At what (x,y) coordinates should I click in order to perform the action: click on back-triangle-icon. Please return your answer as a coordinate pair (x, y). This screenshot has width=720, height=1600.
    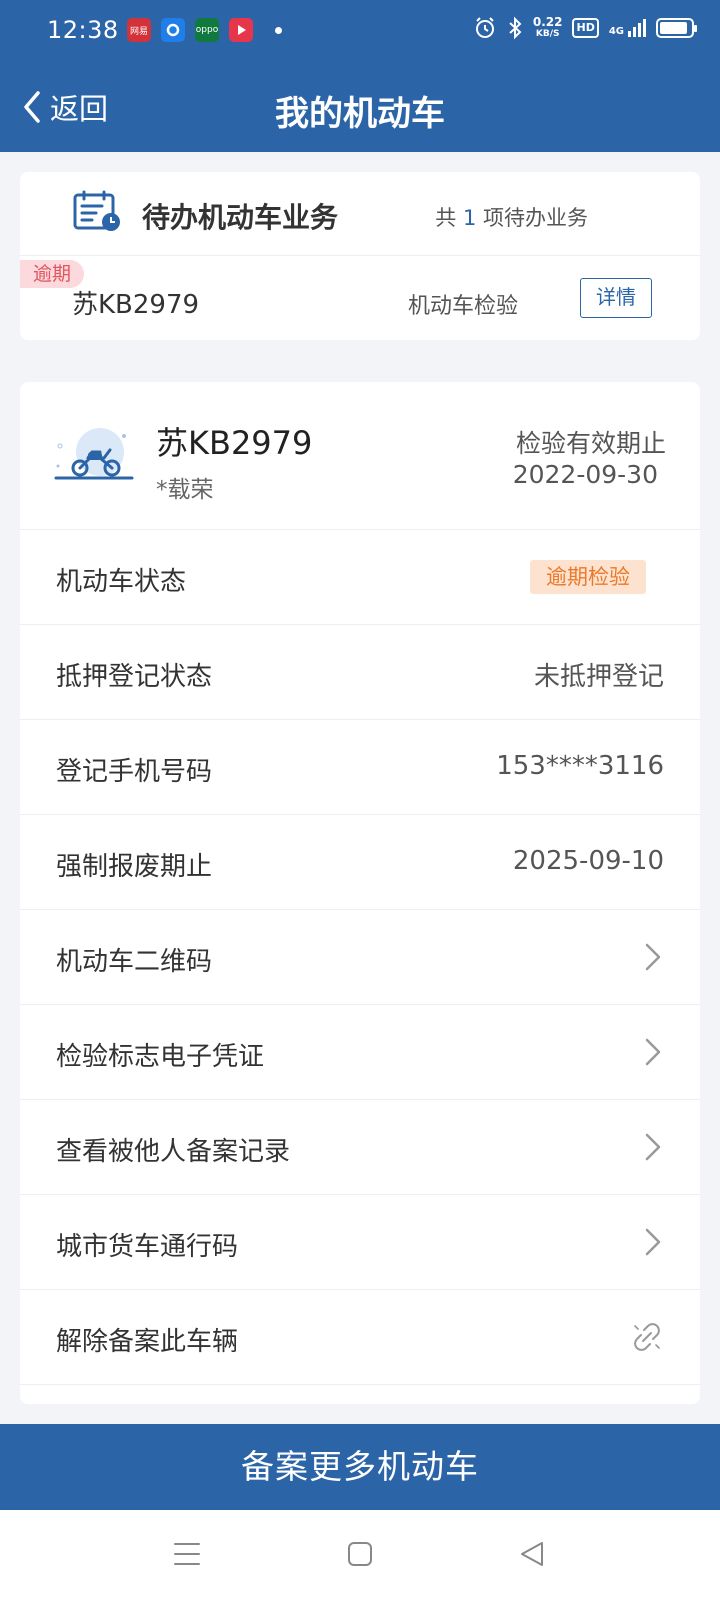
    Looking at the image, I should click on (532, 1554).